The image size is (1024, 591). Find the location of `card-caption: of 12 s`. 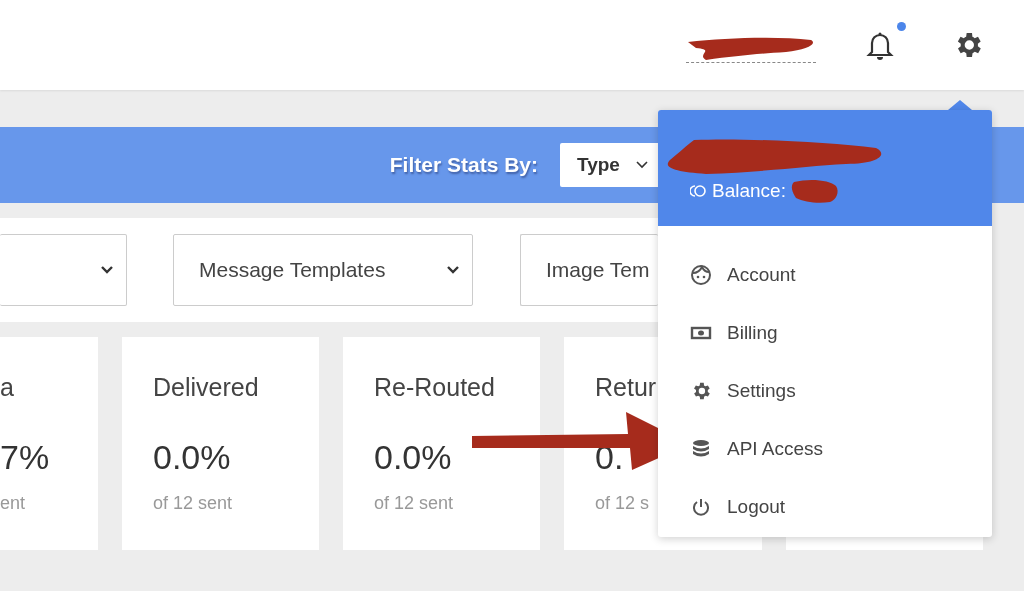

card-caption: of 12 s is located at coordinates (622, 503).